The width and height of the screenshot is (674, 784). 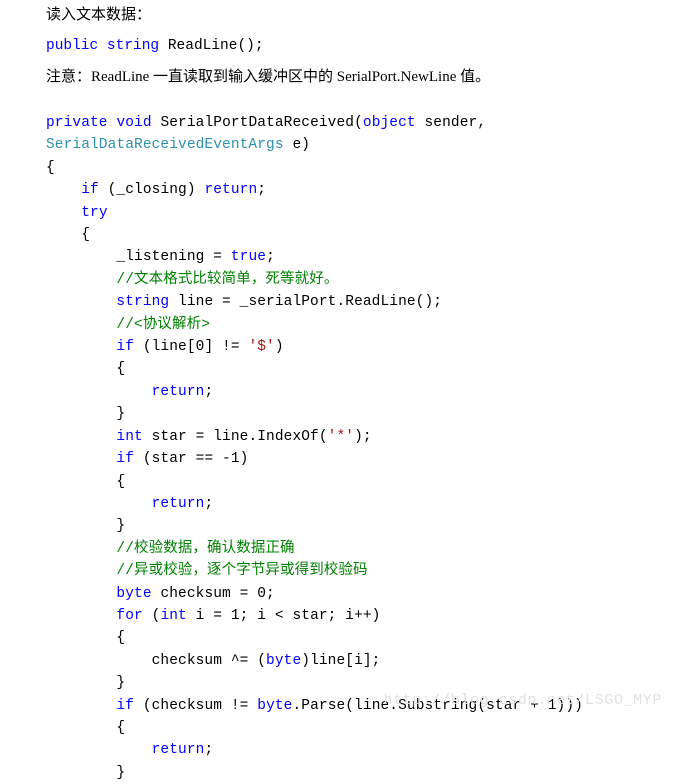 What do you see at coordinates (356, 190) in the screenshot?
I see `code-line: if (_closing) return;` at bounding box center [356, 190].